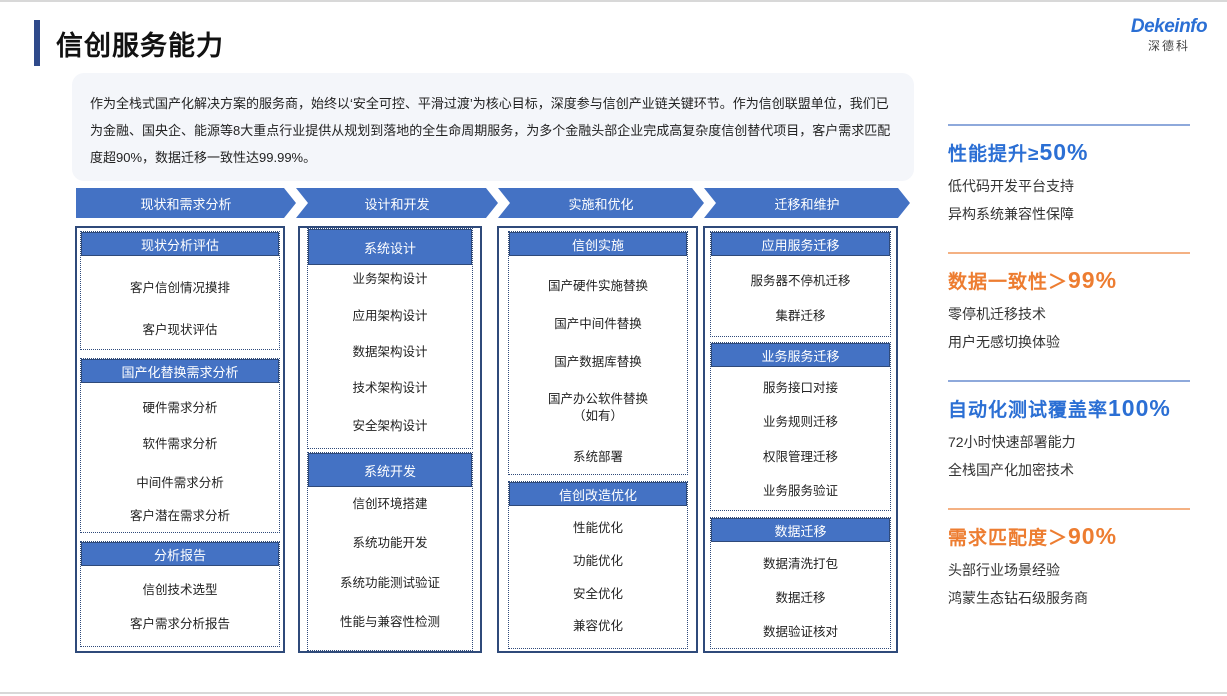  What do you see at coordinates (186, 203) in the screenshot?
I see `phase-arrow-analysis: 现状和需求分析` at bounding box center [186, 203].